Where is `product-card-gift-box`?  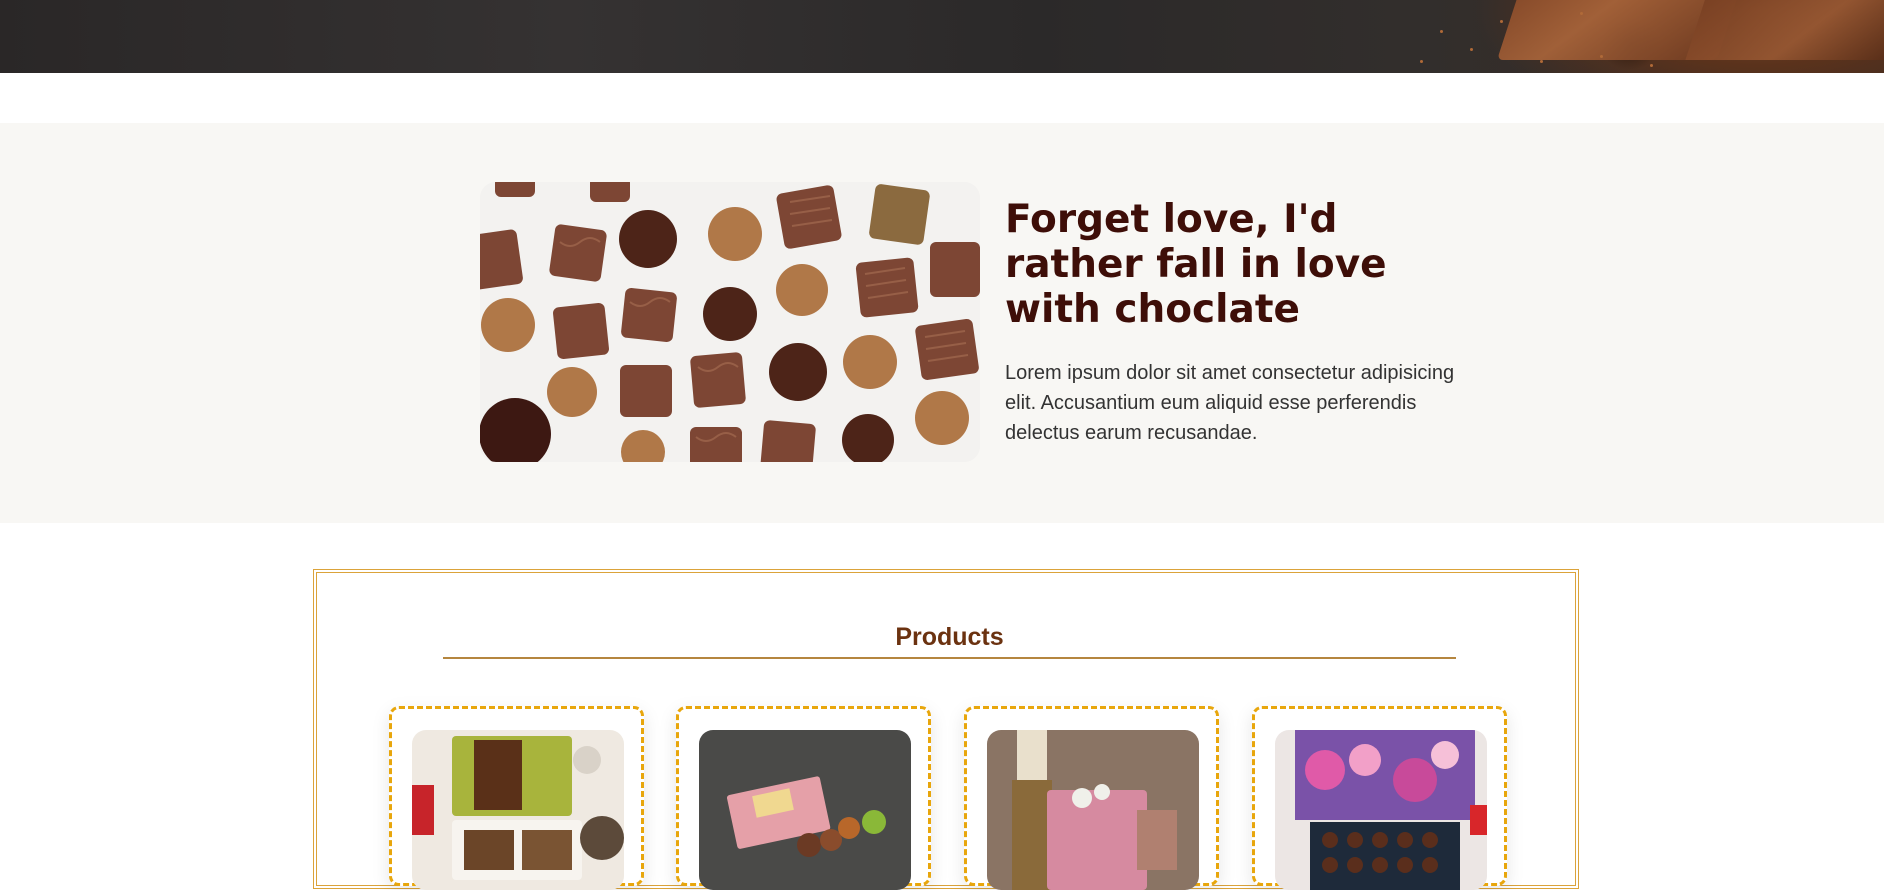
product-card-gift-box is located at coordinates (1091, 798).